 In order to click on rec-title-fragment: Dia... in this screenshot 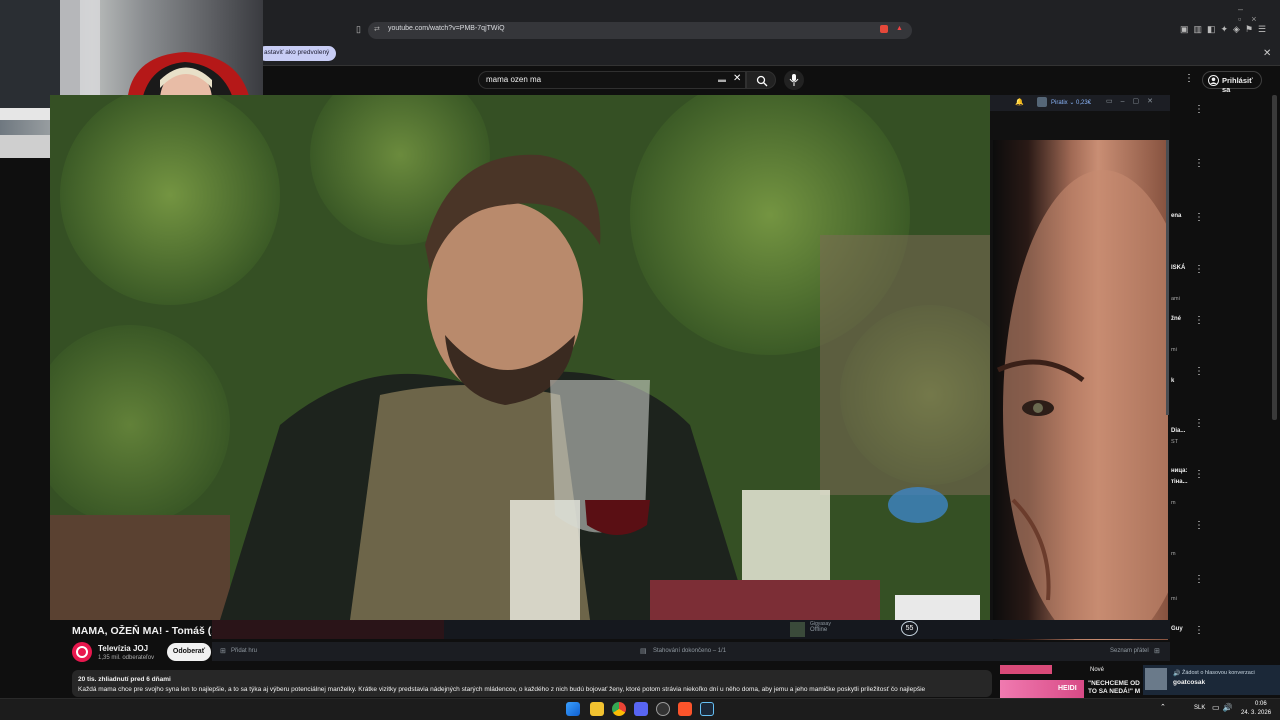, I will do `click(1178, 431)`.